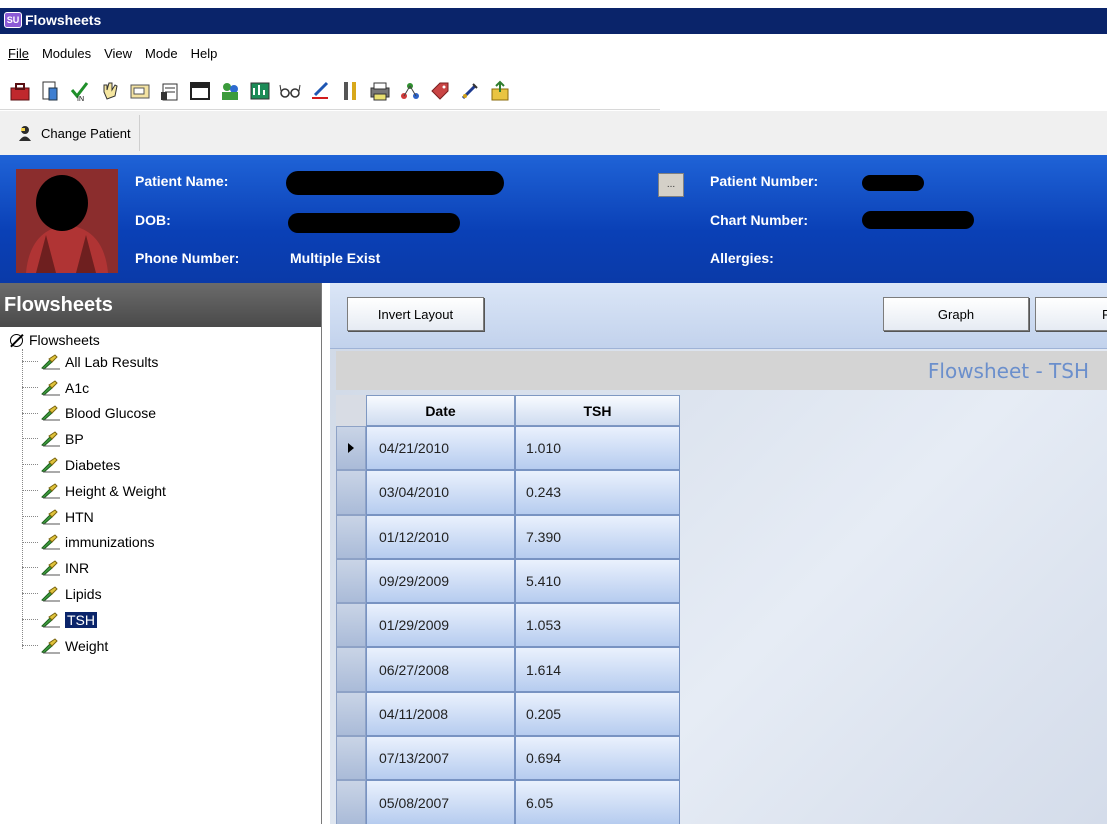 The width and height of the screenshot is (1107, 824). What do you see at coordinates (204, 53) in the screenshot?
I see `menu-help: Help` at bounding box center [204, 53].